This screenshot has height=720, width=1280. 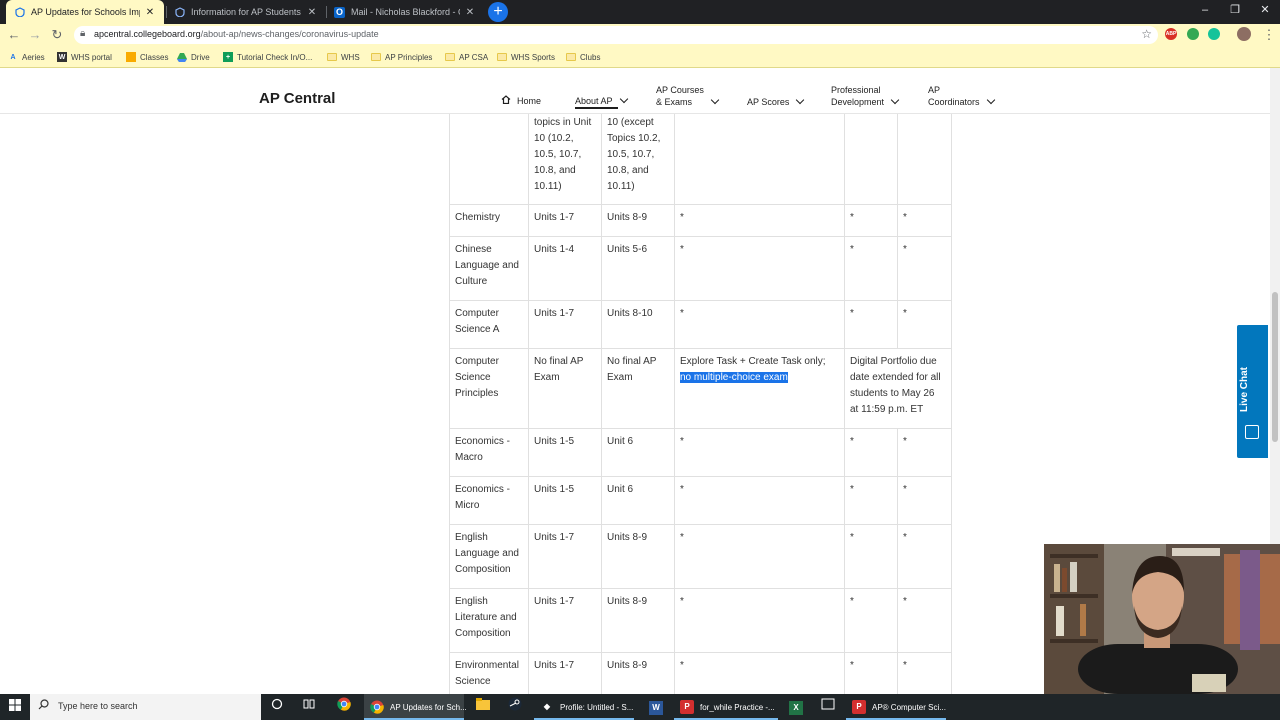 I want to click on site-brand: AP Central, so click(x=297, y=98).